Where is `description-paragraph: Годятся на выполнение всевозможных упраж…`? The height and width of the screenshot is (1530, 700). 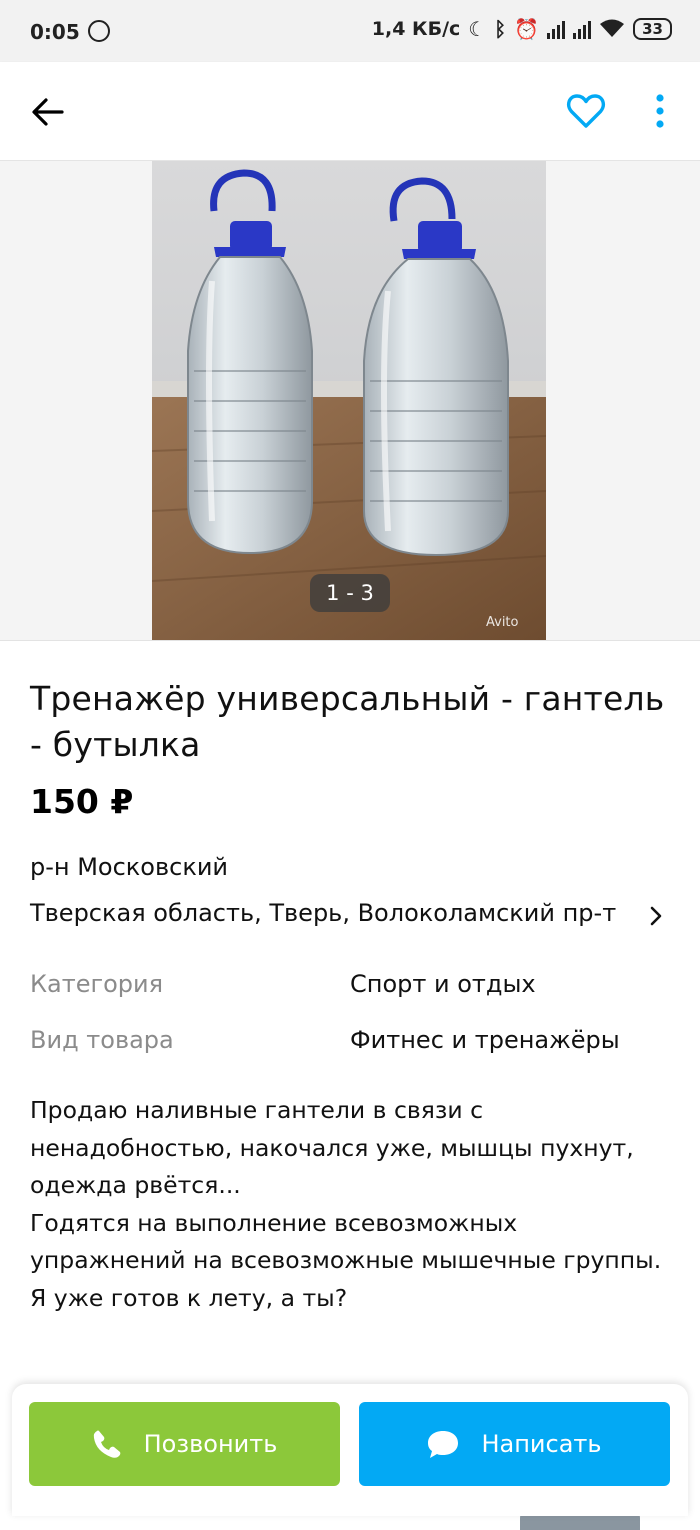
description-paragraph: Годятся на выполнение всевозможных упраж… is located at coordinates (346, 1241).